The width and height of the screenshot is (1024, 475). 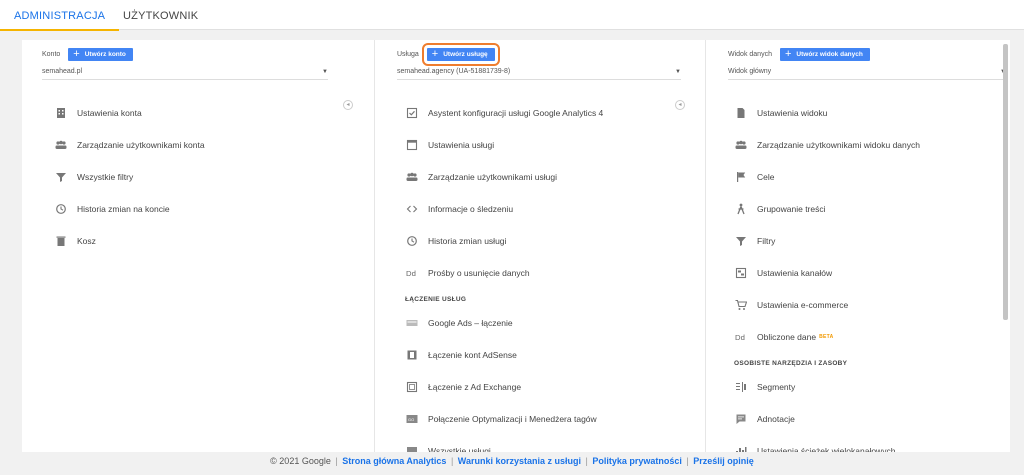 I want to click on svg-text: GO, so click(x=411, y=419).